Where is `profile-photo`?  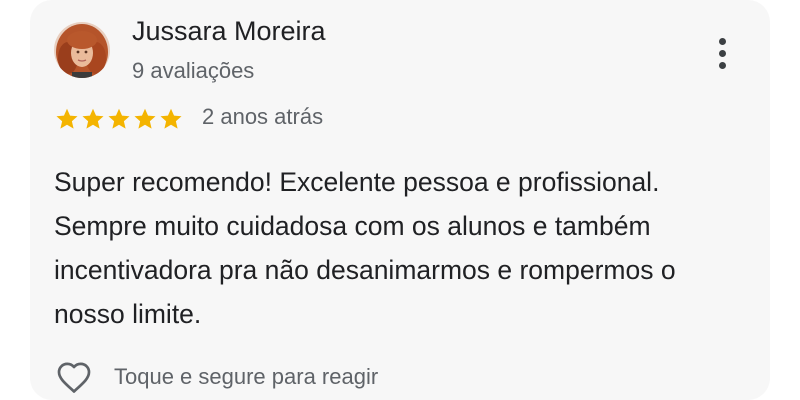
profile-photo is located at coordinates (82, 50).